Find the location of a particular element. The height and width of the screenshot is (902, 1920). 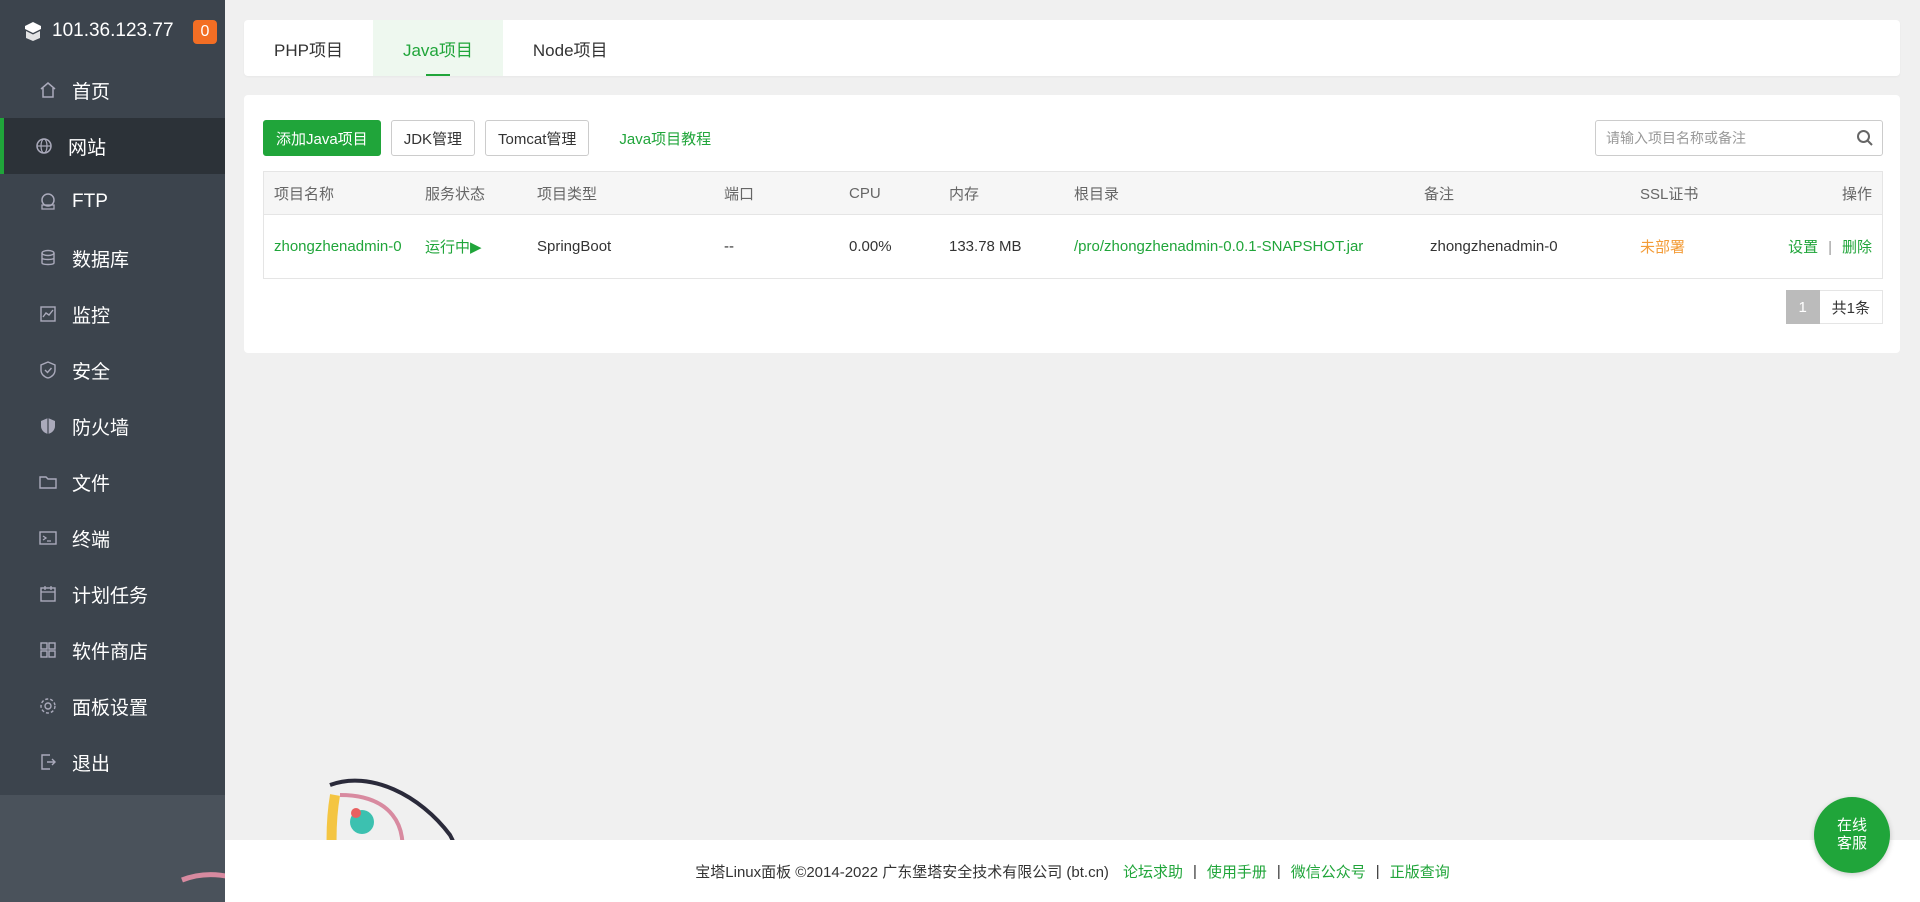

project-name-link: zhongzhenadmin-0 is located at coordinates (339, 247).